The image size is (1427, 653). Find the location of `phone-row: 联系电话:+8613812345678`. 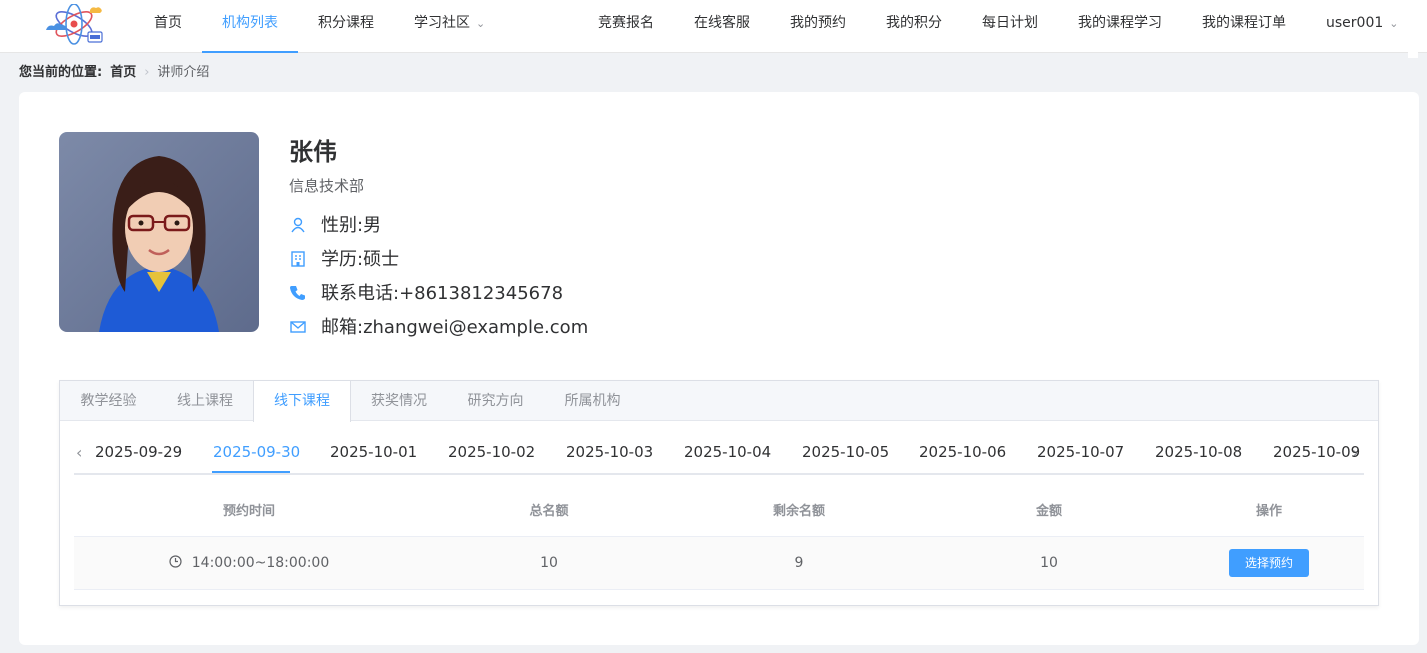

phone-row: 联系电话:+8613812345678 is located at coordinates (426, 294).